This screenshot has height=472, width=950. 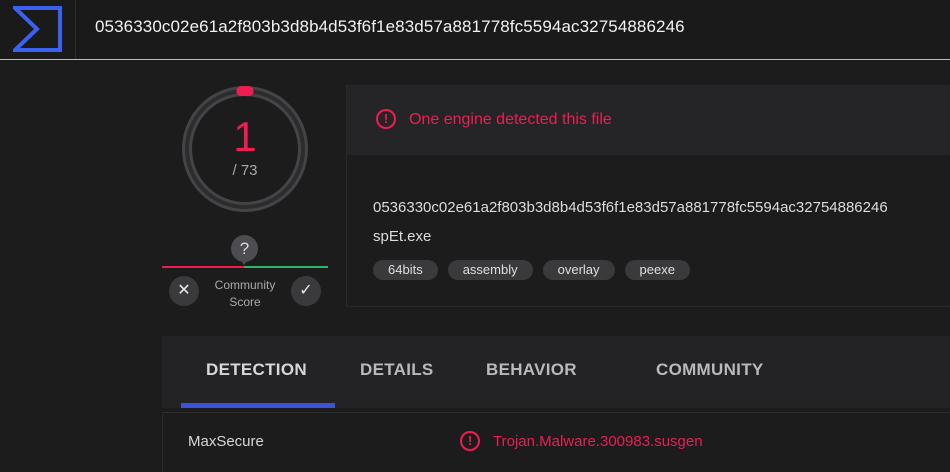 I want to click on file-tags: 64bits assembly overlay peexe, so click(x=531, y=270).